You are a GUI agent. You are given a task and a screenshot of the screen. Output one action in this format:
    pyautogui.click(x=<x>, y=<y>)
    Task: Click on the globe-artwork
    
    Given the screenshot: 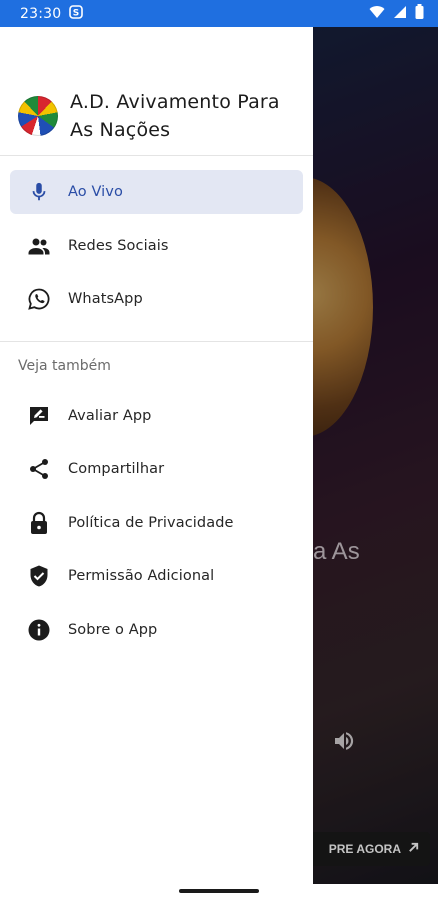 What is the action you would take?
    pyautogui.click(x=343, y=307)
    